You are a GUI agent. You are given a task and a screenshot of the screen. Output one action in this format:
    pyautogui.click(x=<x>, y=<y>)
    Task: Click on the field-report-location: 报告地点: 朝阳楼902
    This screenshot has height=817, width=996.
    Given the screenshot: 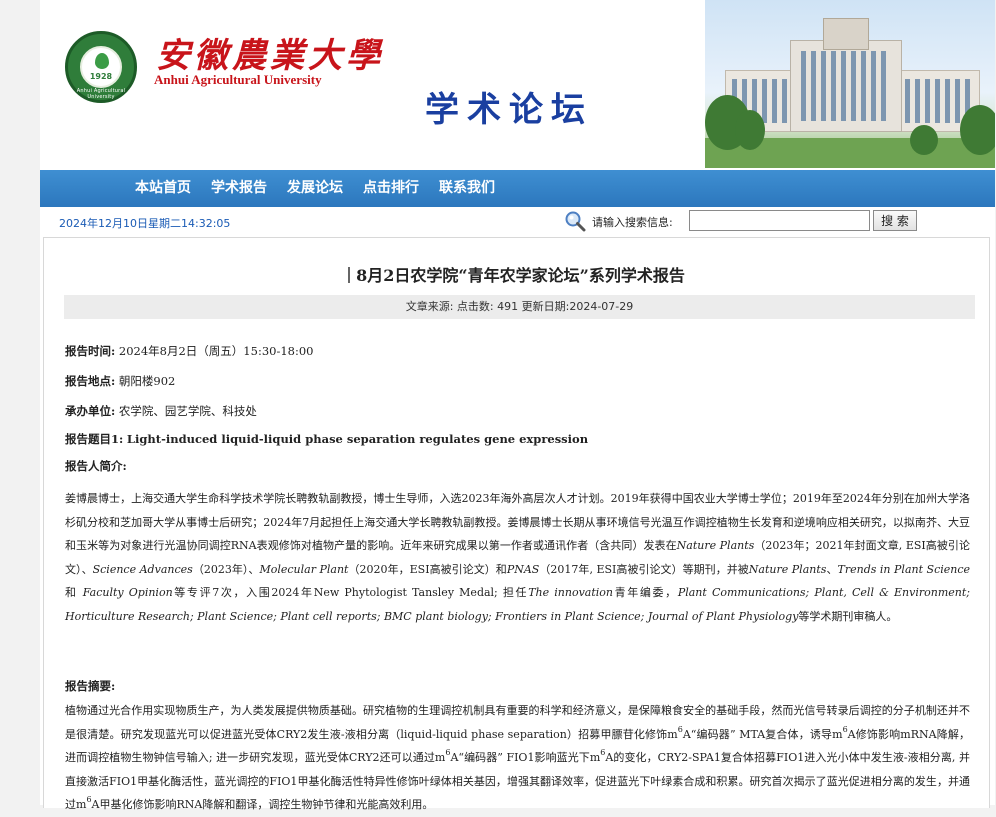 What is the action you would take?
    pyautogui.click(x=120, y=381)
    